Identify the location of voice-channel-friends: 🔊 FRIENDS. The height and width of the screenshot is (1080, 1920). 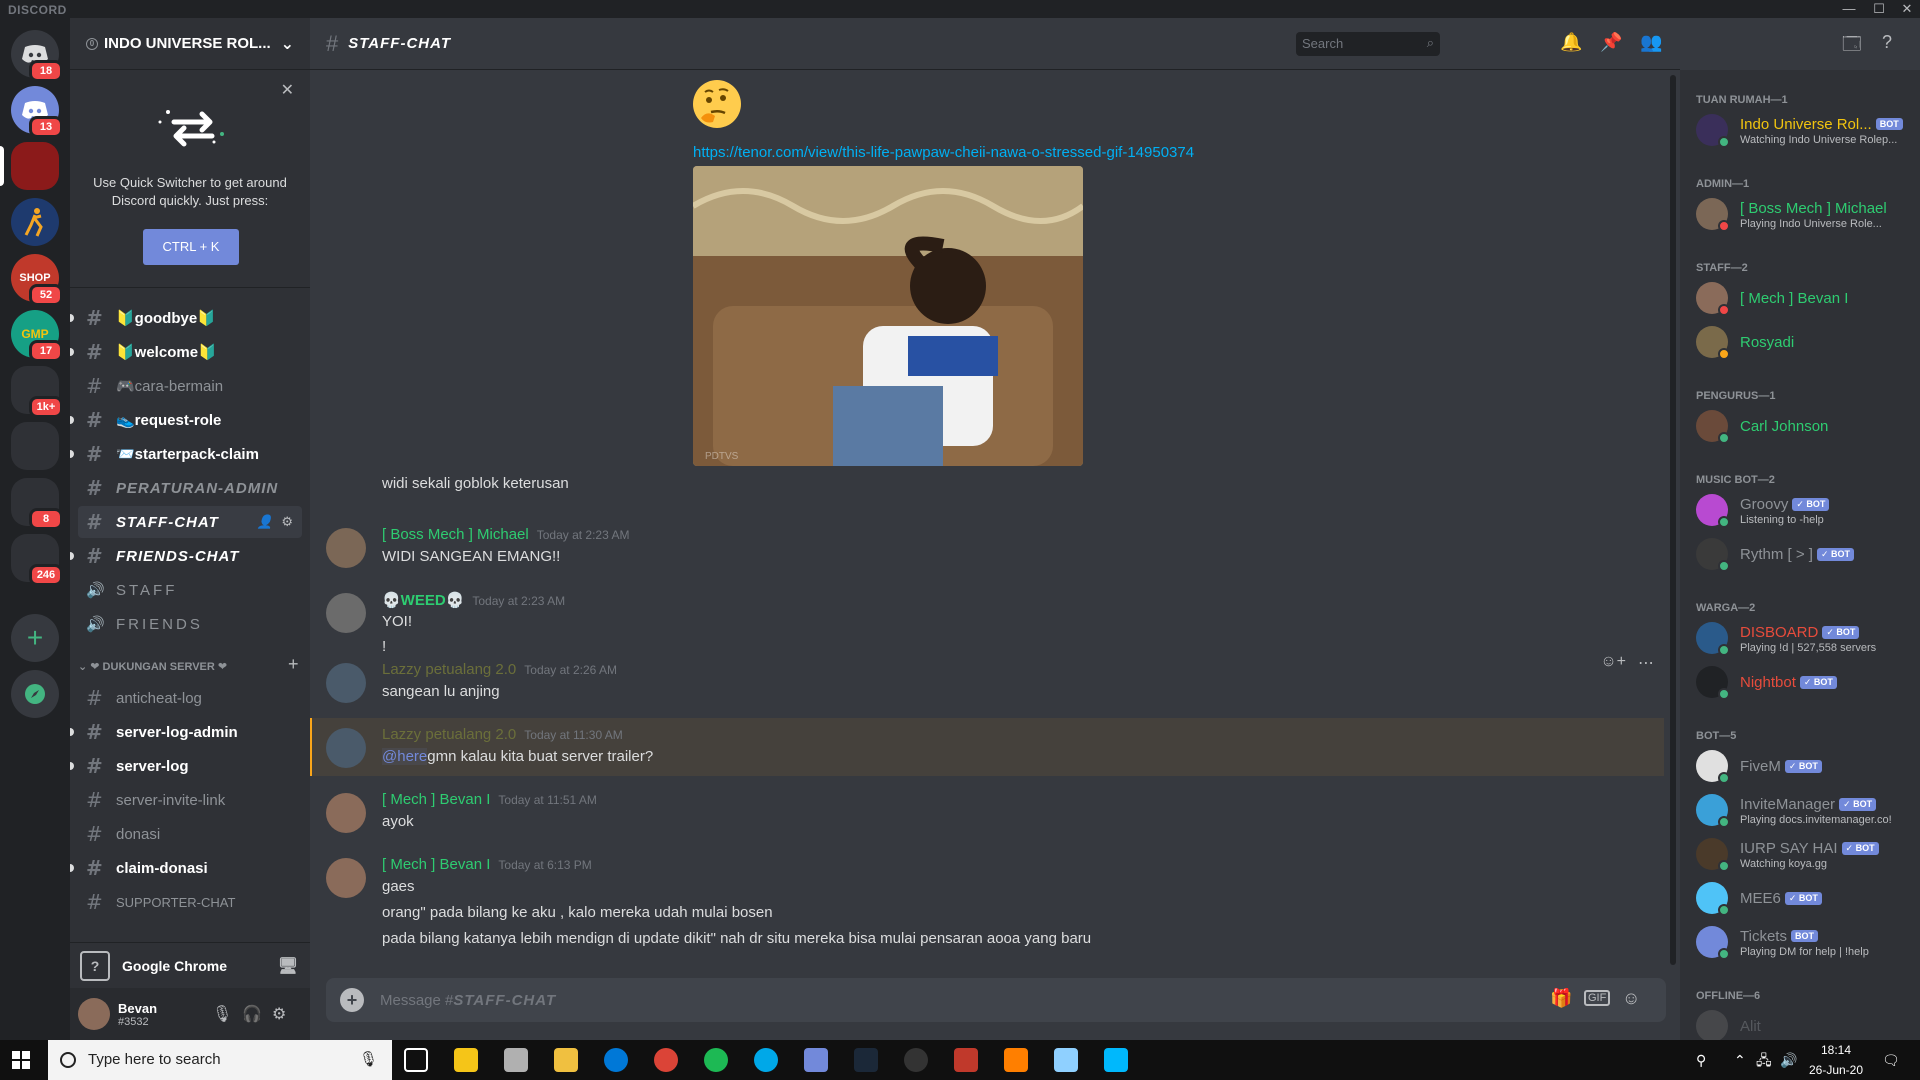
(190, 624).